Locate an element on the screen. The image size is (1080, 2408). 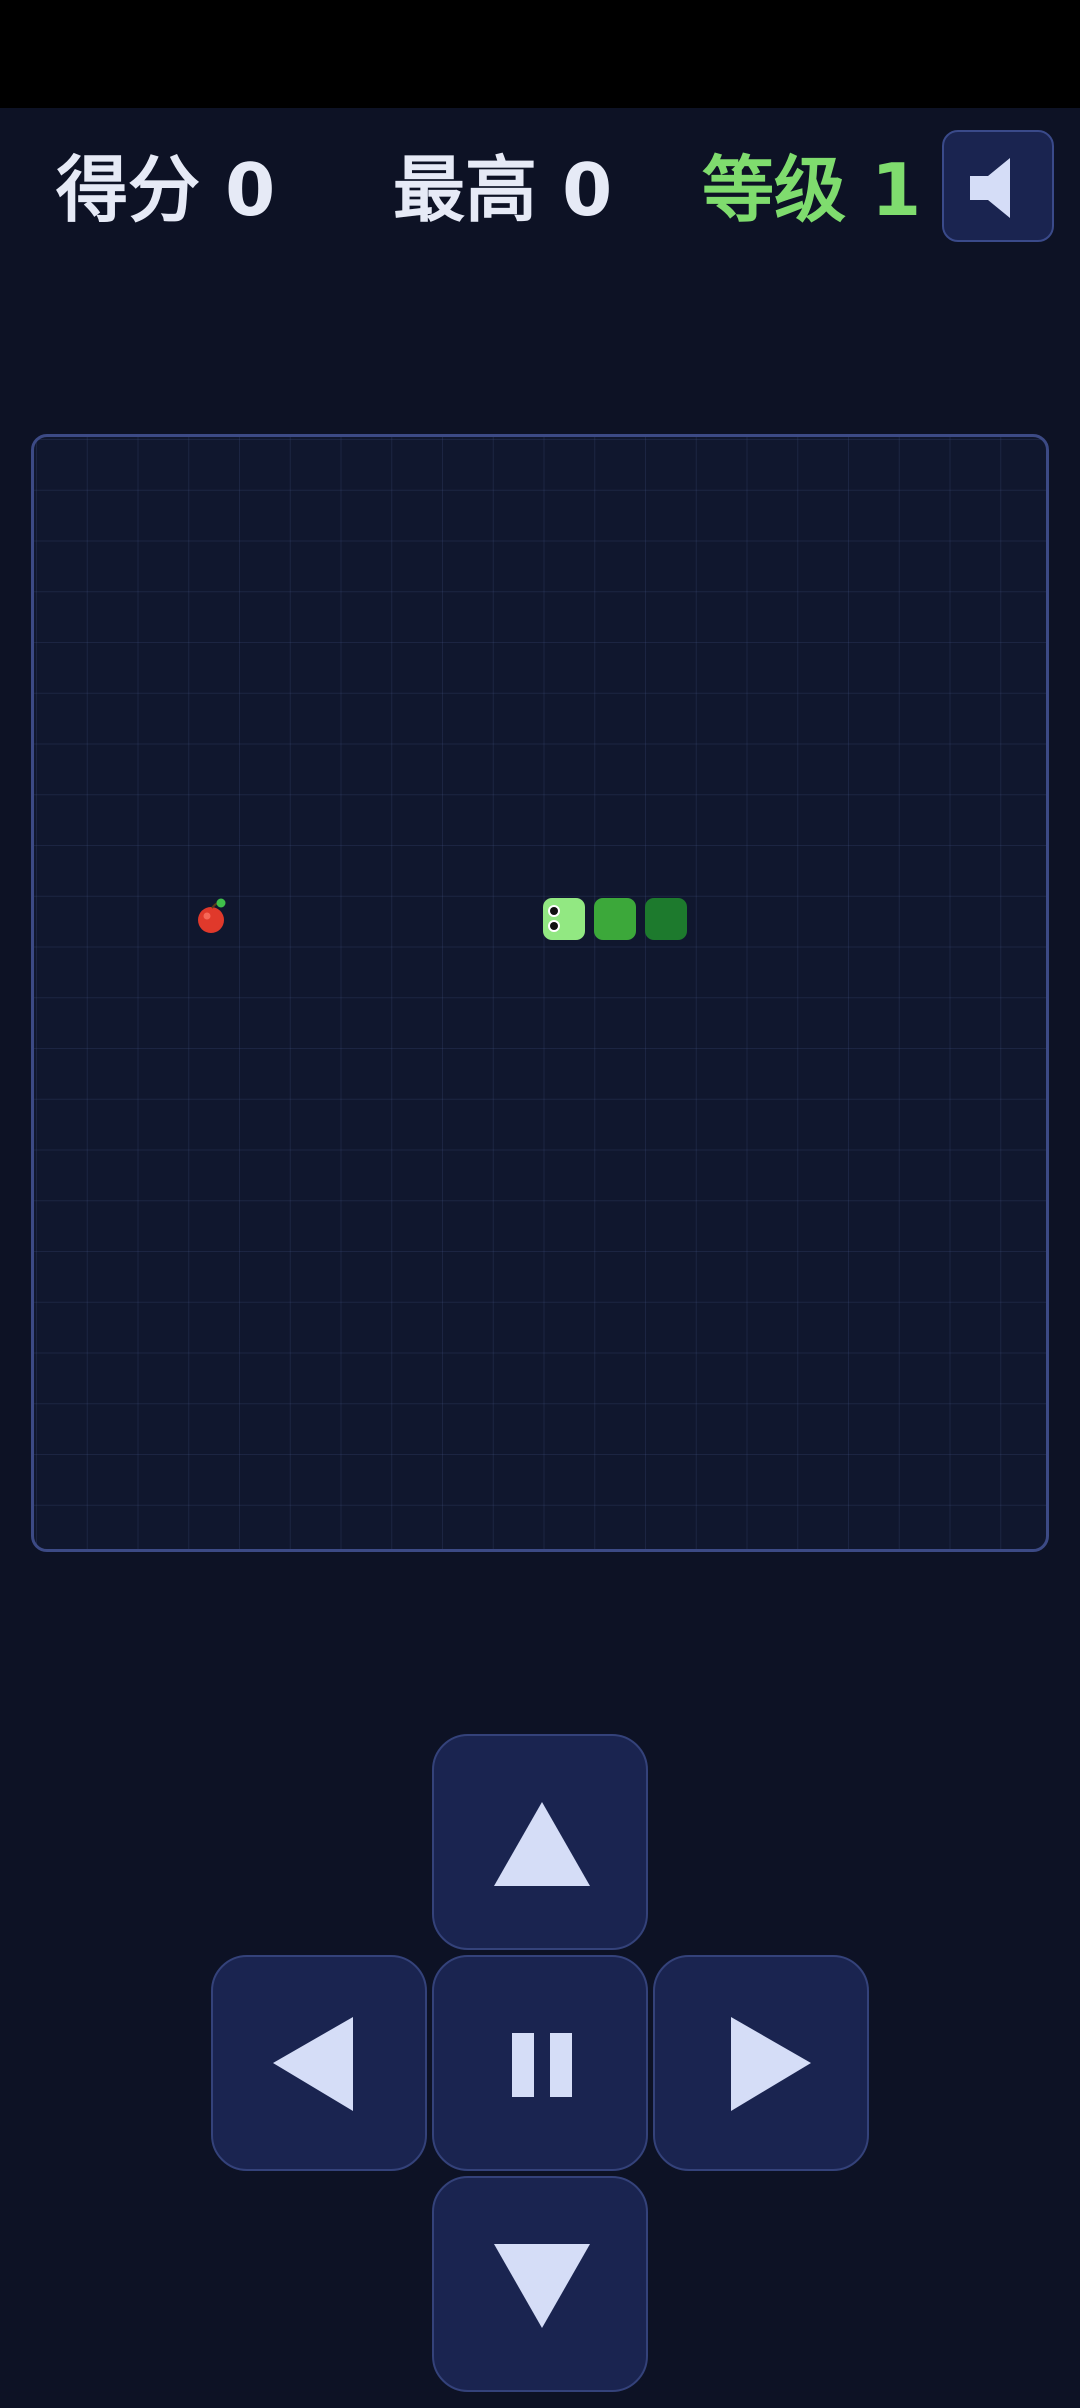
down-button is located at coordinates (540, 2284).